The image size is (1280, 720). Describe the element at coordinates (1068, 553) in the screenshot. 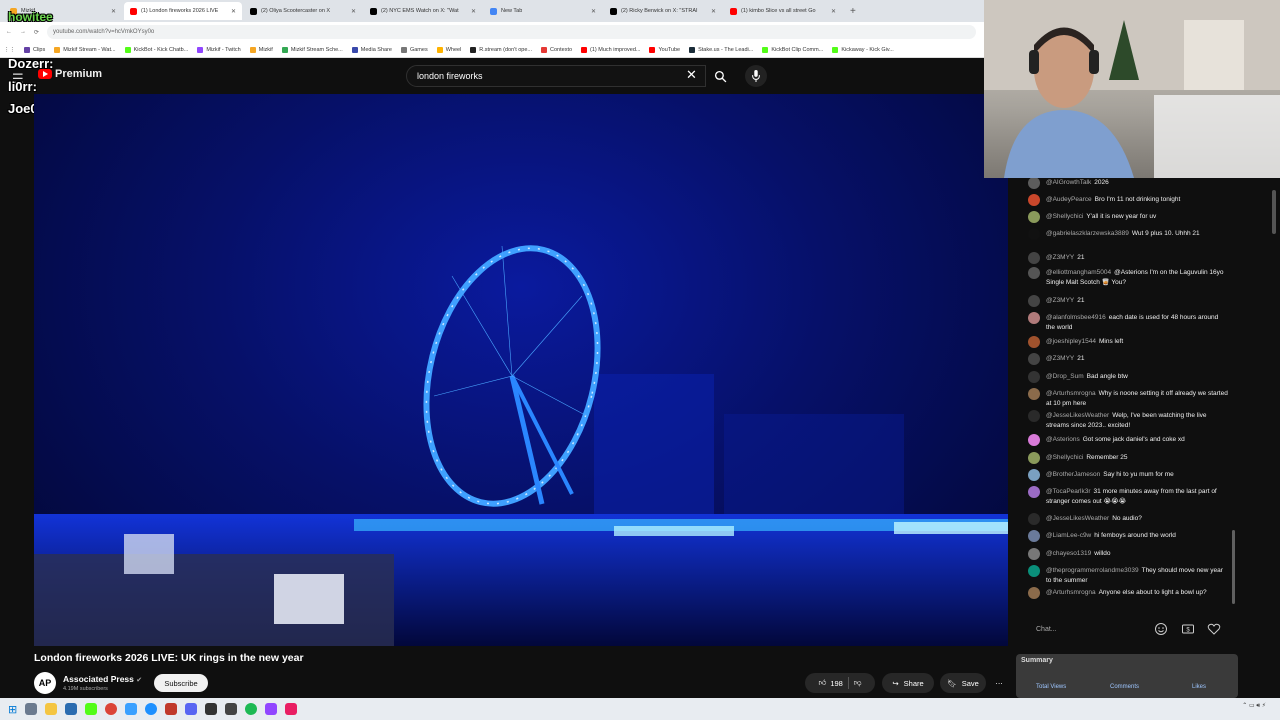

I see `chat-author: @chayeso1319` at that location.